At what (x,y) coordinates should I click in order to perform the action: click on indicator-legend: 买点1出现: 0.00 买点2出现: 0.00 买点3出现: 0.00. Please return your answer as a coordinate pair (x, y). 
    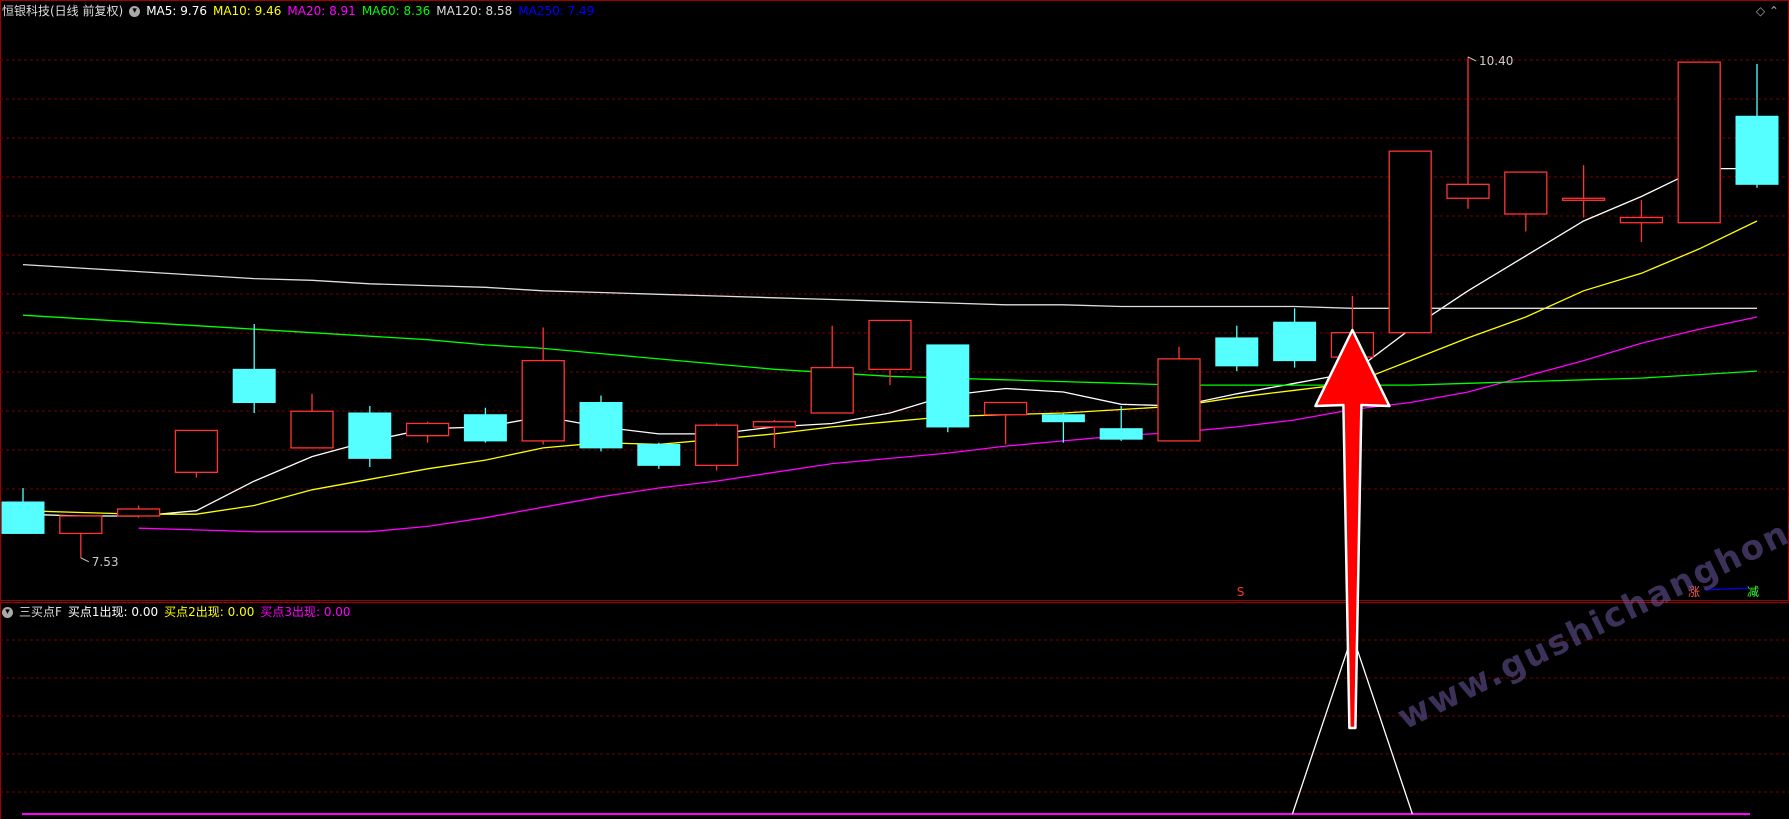
    Looking at the image, I should click on (212, 612).